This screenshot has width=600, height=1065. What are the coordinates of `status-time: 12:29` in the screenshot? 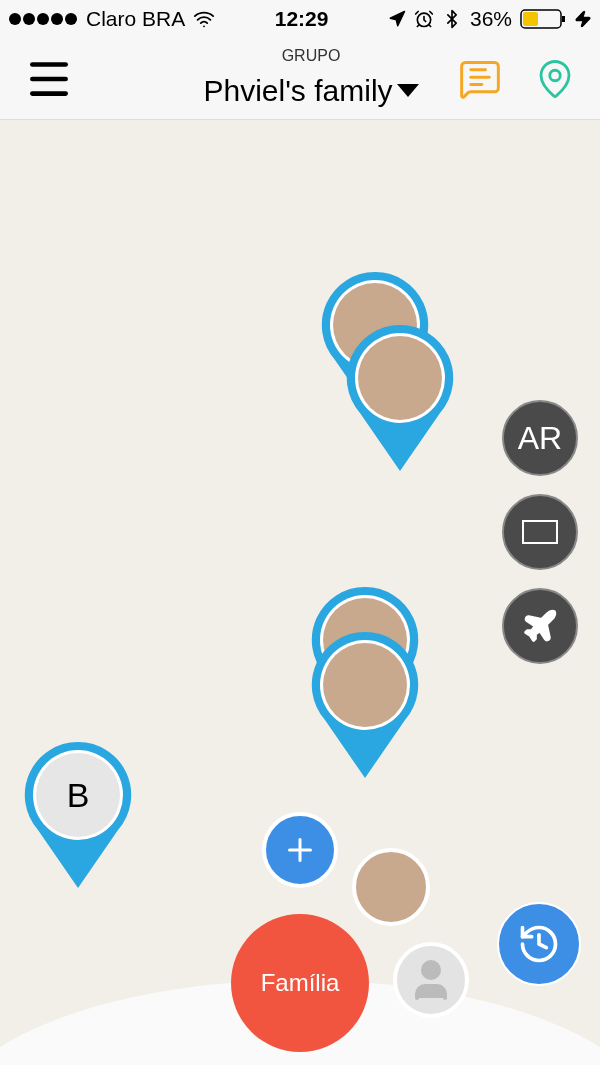 It's located at (301, 19).